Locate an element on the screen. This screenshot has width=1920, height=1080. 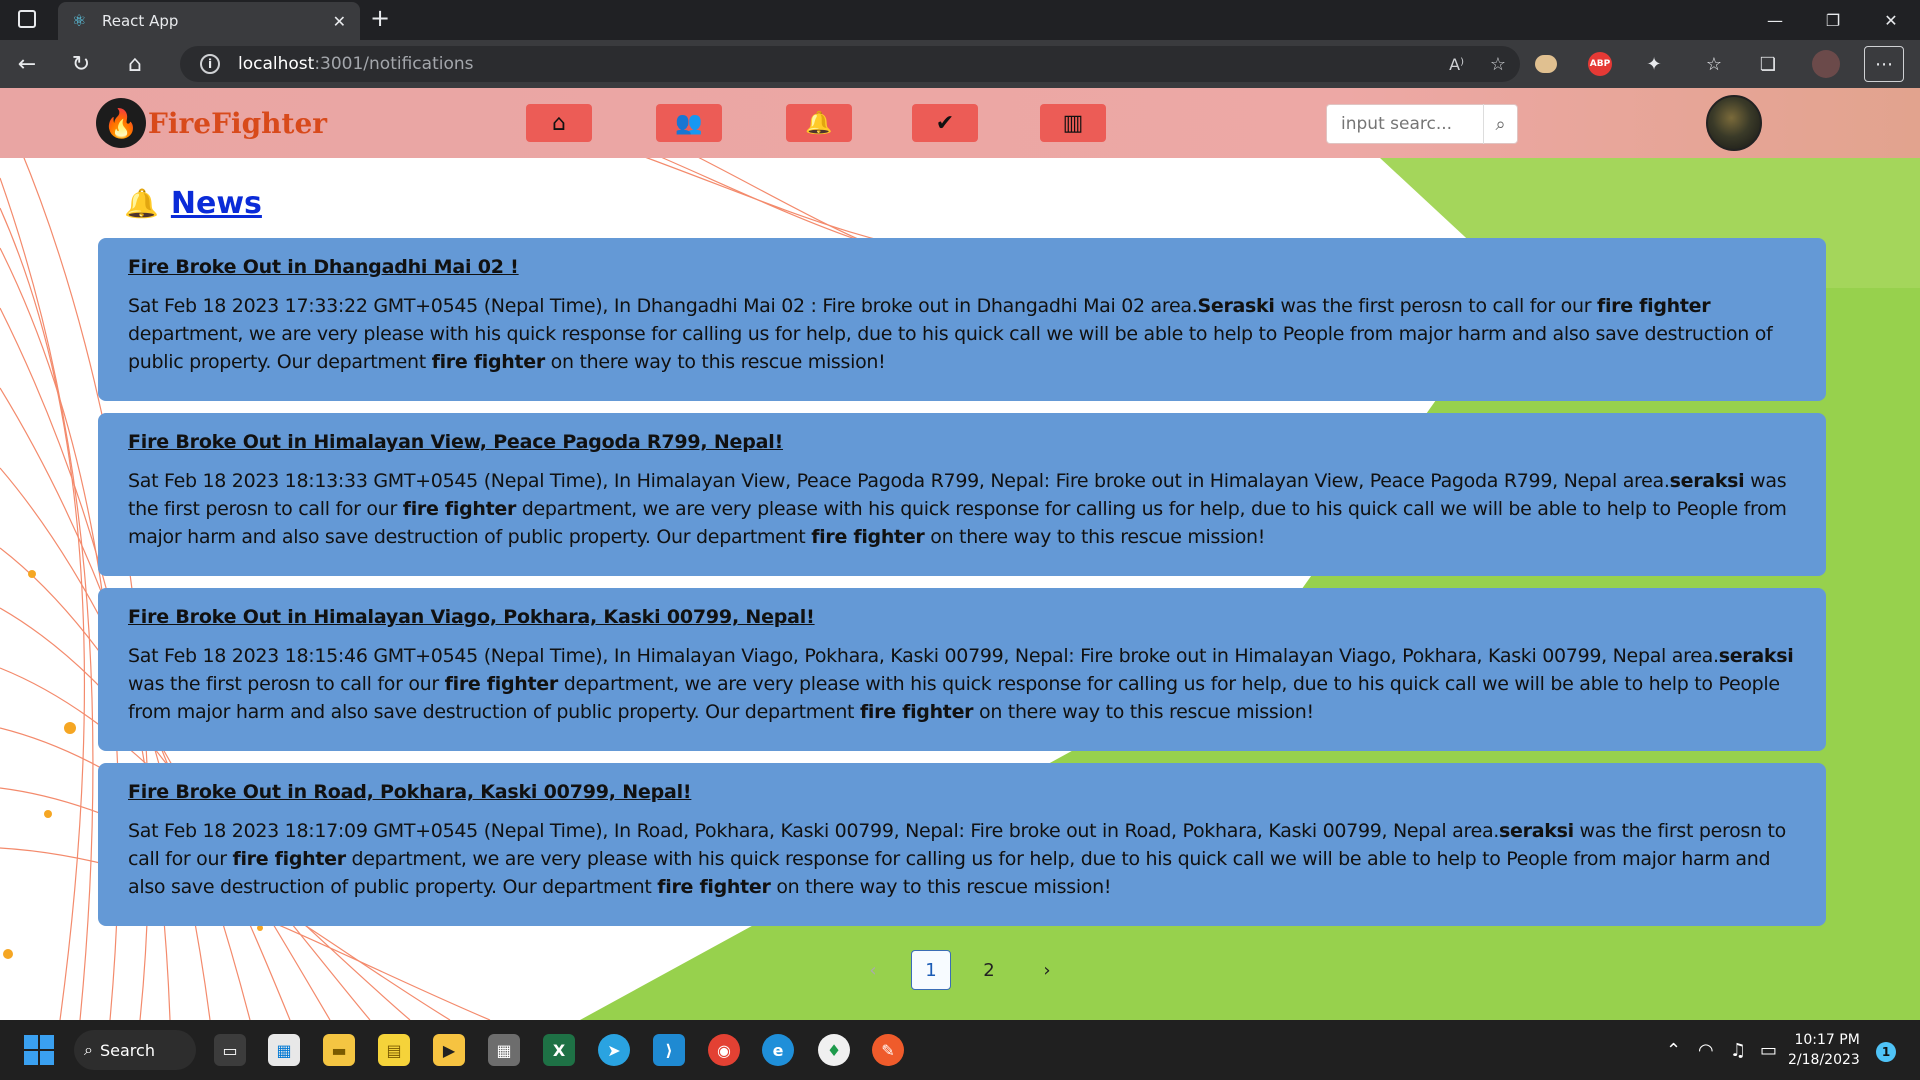
file-explorer-icon: ▬ is located at coordinates (339, 1050).